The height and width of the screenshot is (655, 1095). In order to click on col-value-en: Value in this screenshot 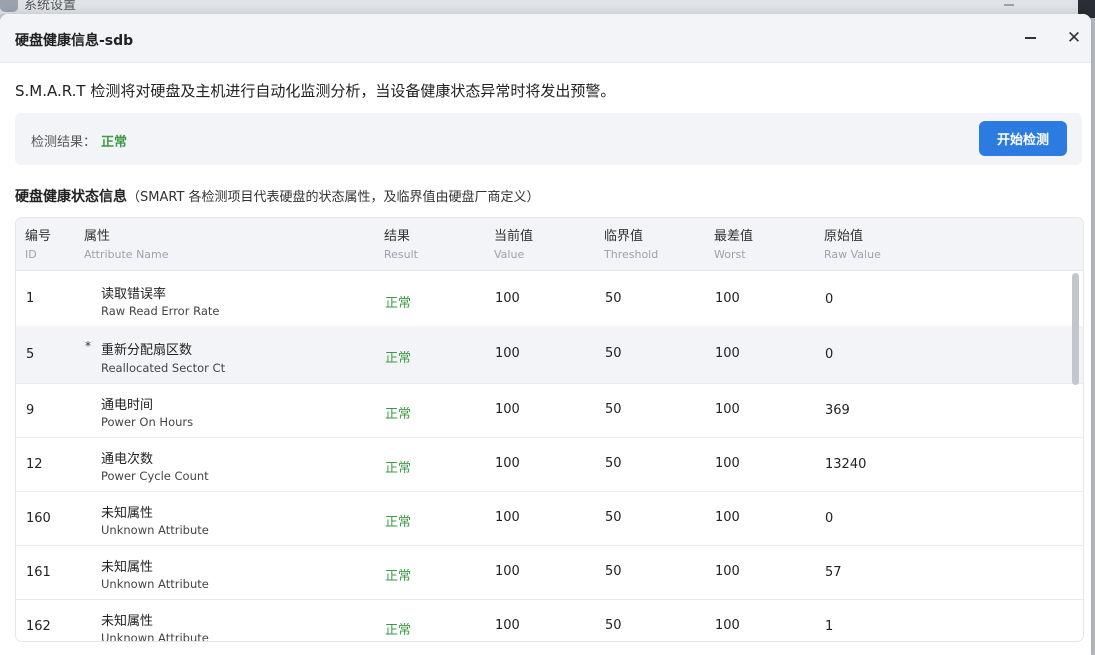, I will do `click(509, 254)`.